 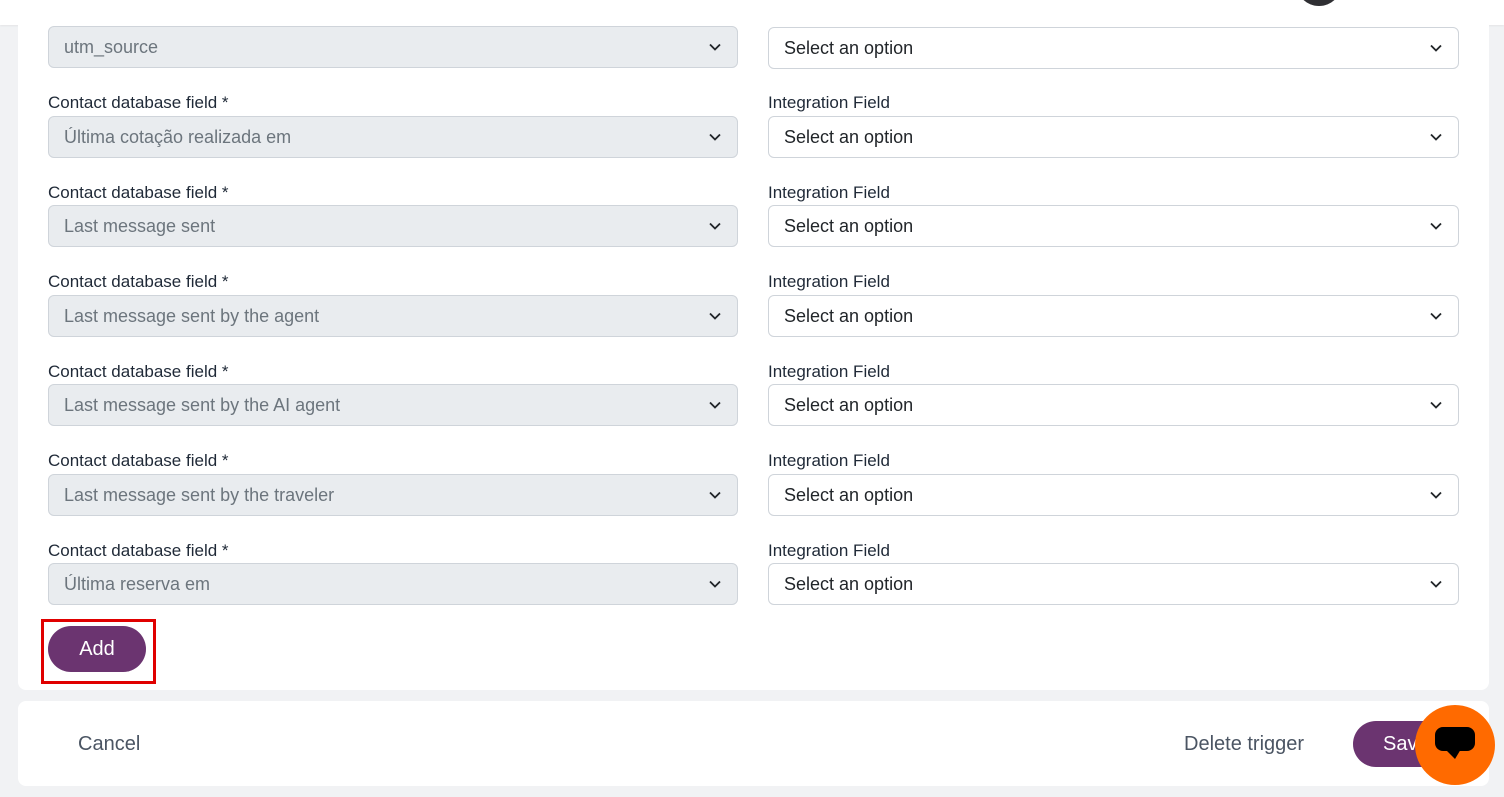 I want to click on chat-widget-button, so click(x=1455, y=745).